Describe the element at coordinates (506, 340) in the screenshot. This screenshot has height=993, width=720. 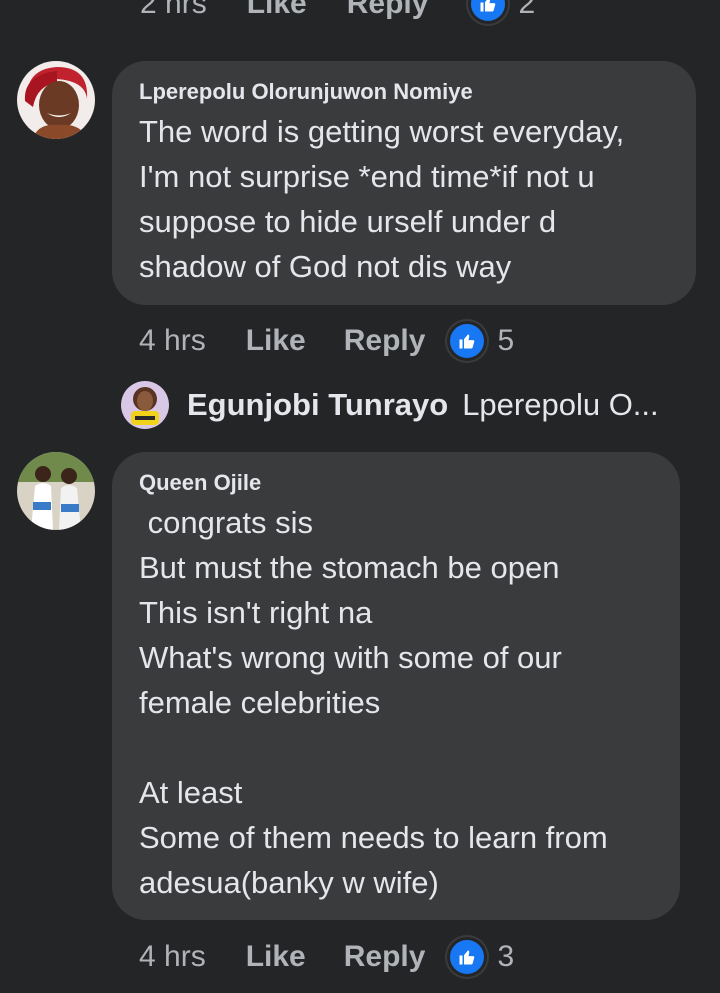
I see `reaction-count: 5` at that location.